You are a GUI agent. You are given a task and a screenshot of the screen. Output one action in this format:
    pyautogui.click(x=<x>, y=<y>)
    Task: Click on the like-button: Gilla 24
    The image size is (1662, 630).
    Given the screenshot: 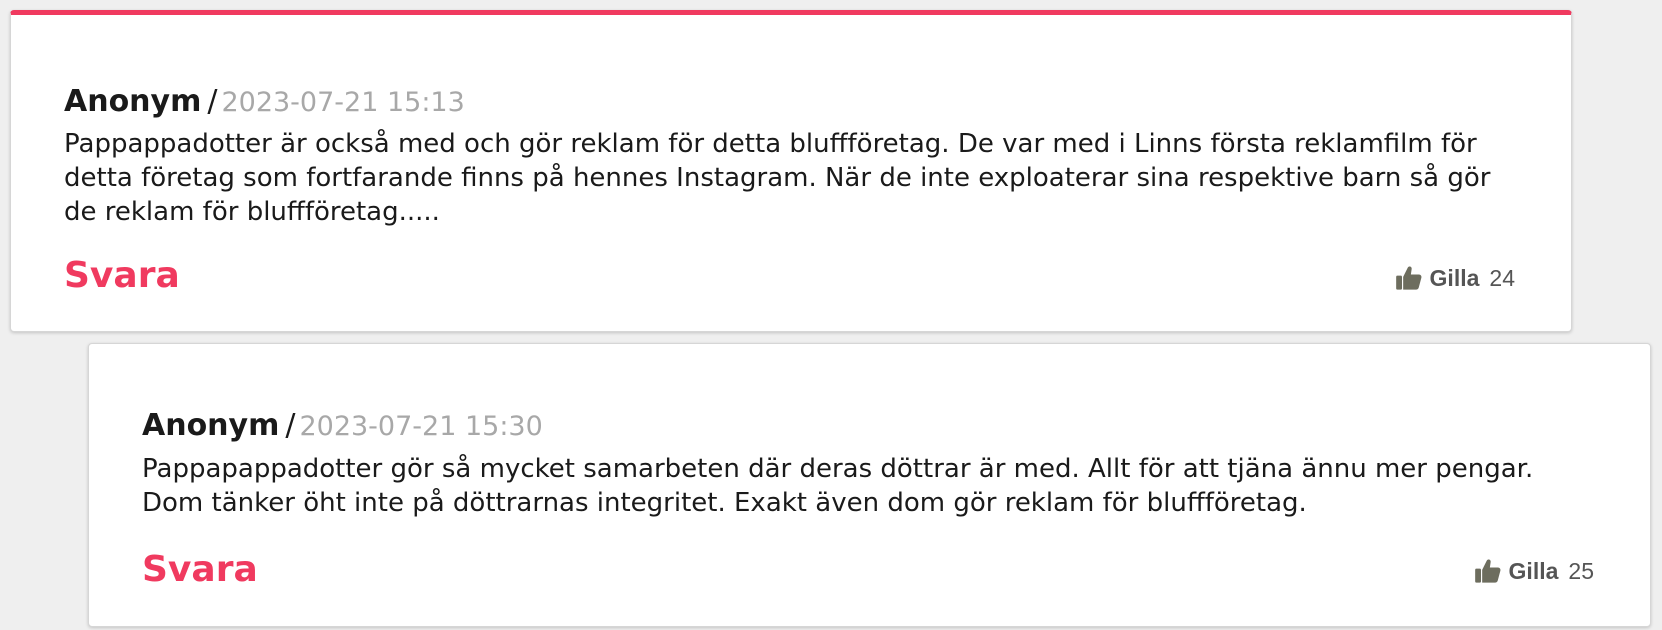 What is the action you would take?
    pyautogui.click(x=1455, y=278)
    